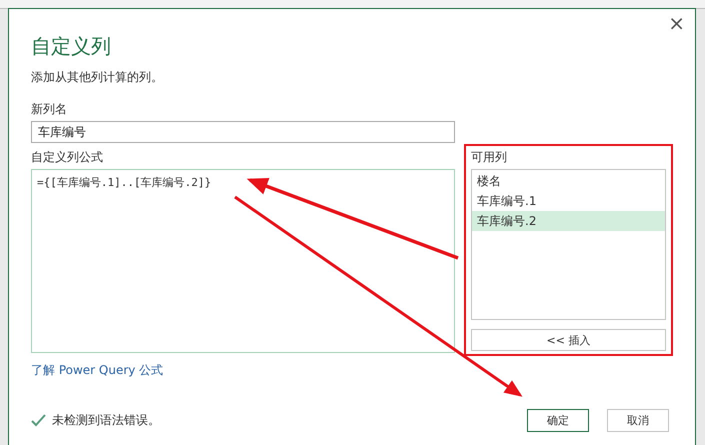  Describe the element at coordinates (568, 221) in the screenshot. I see `list-item: 车库编号.2` at that location.